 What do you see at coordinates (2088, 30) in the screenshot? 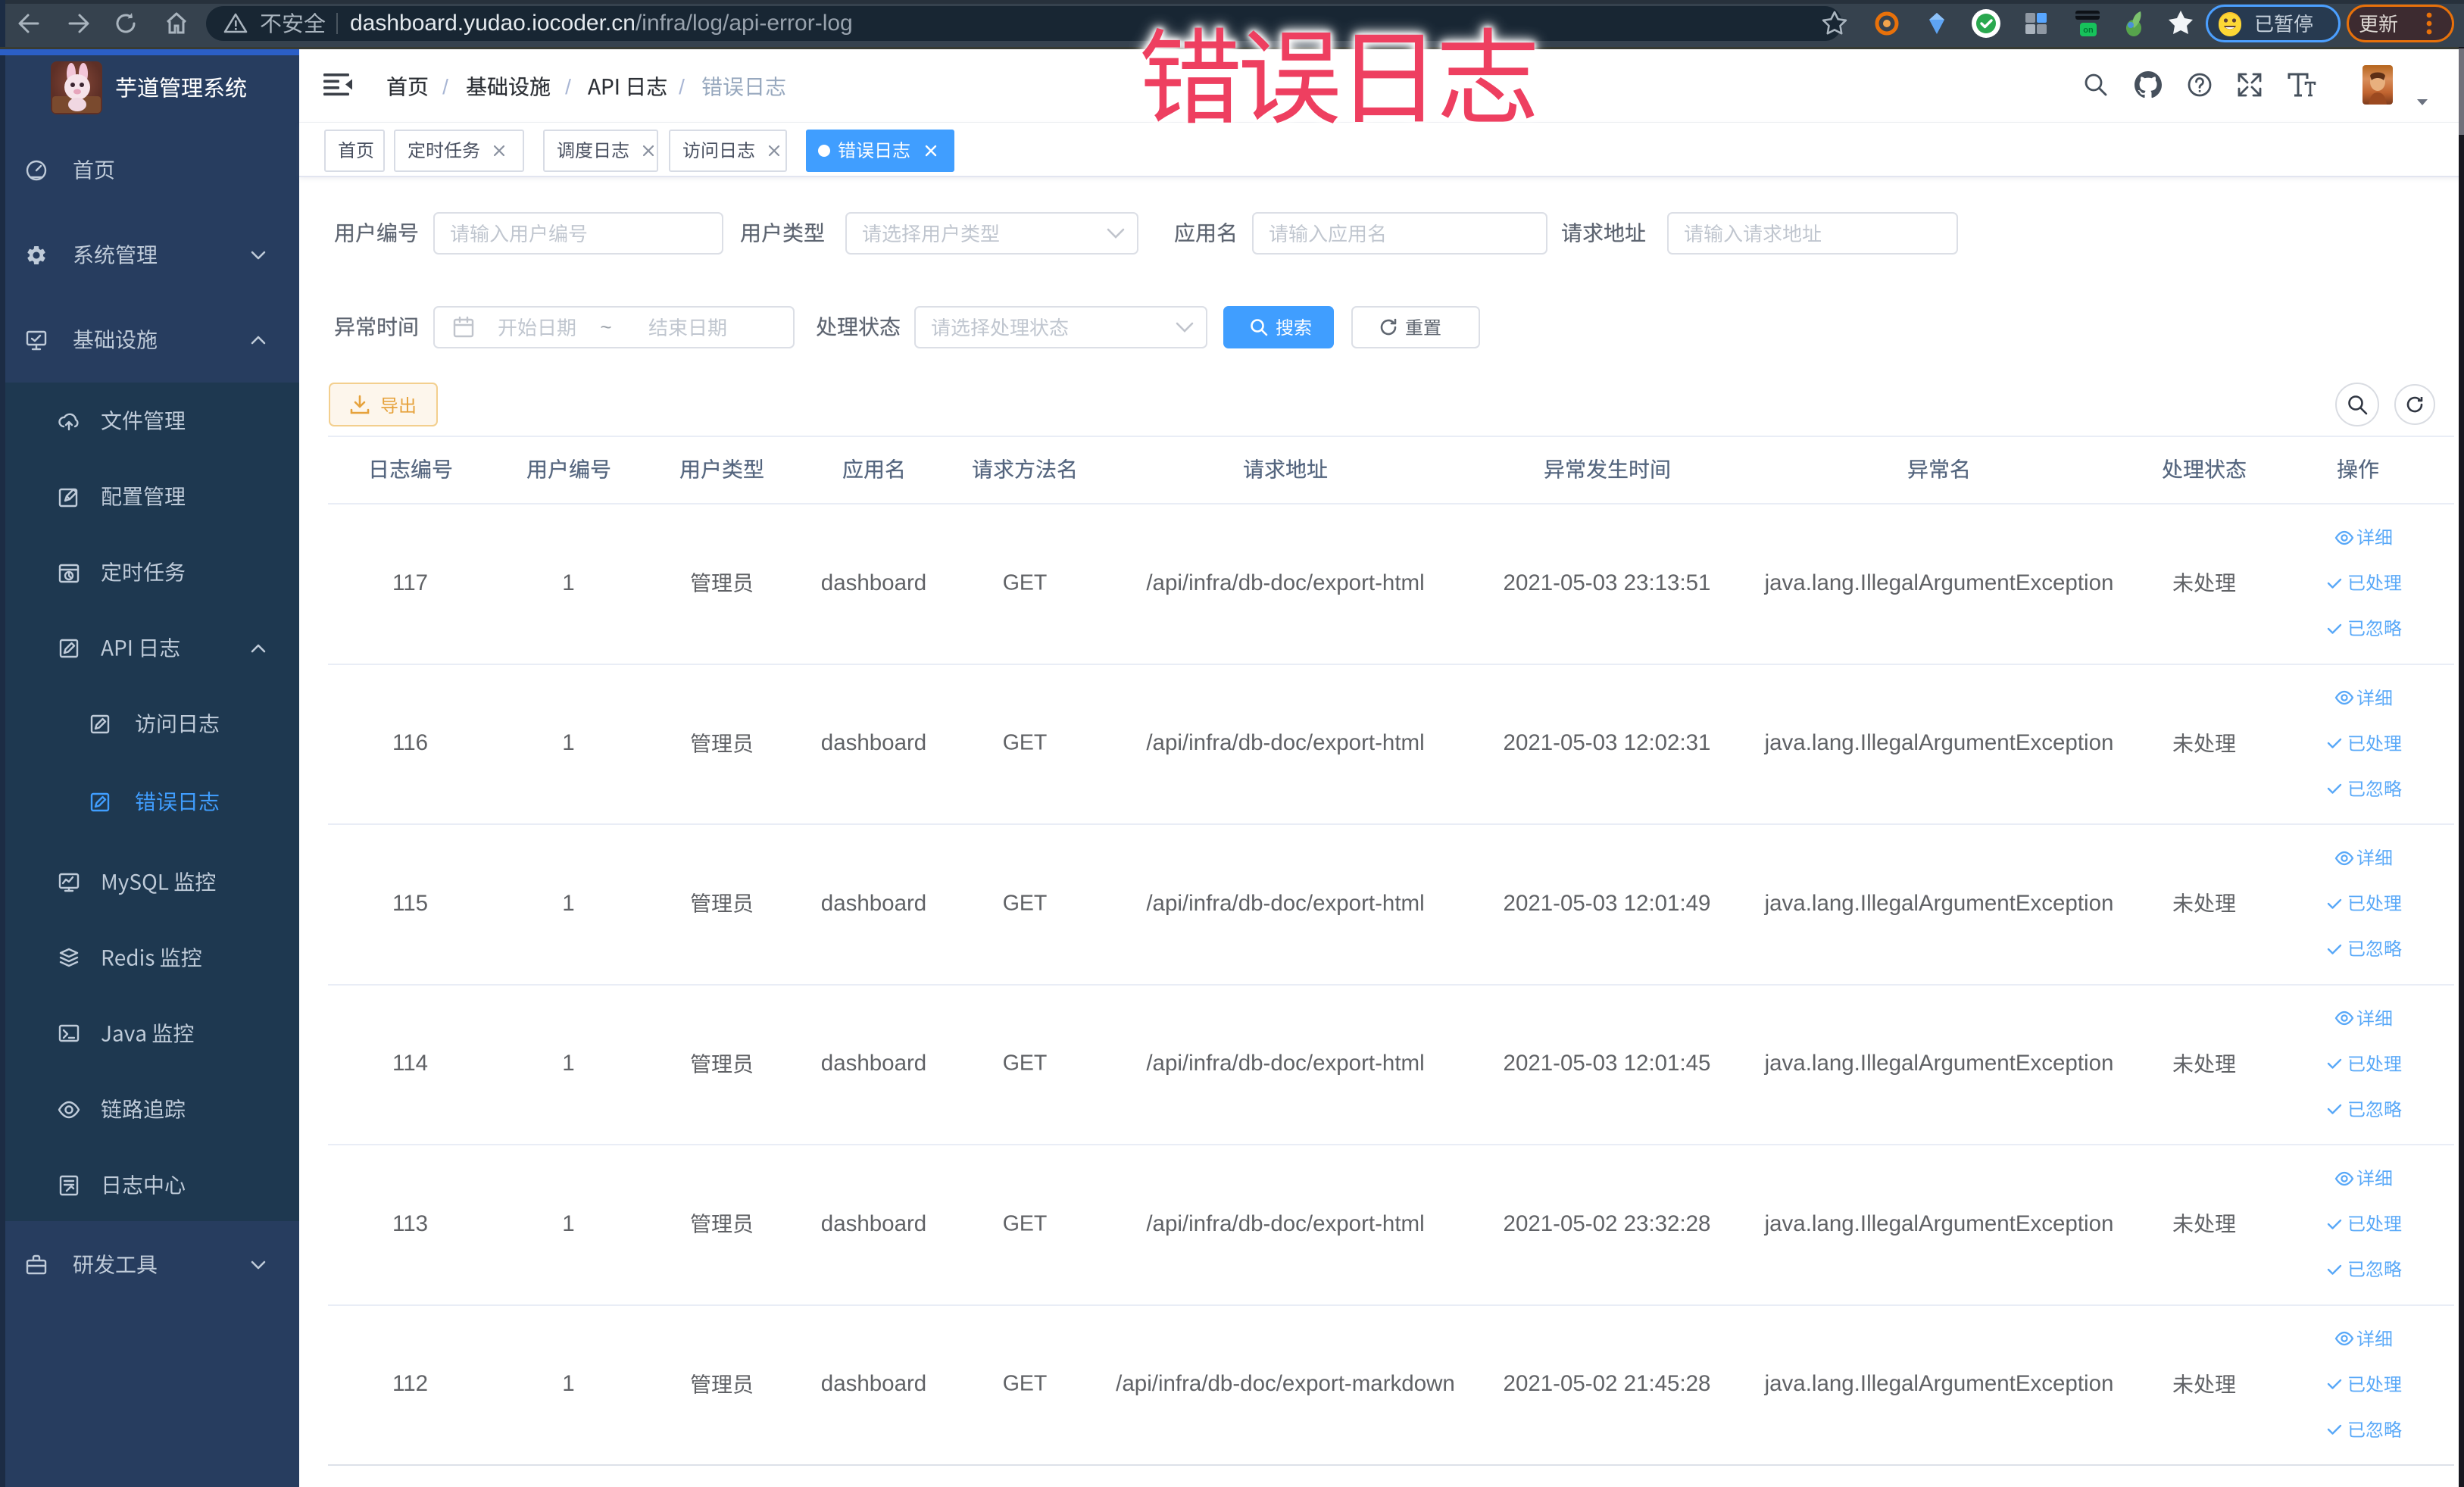
I see `svg-text: on` at bounding box center [2088, 30].